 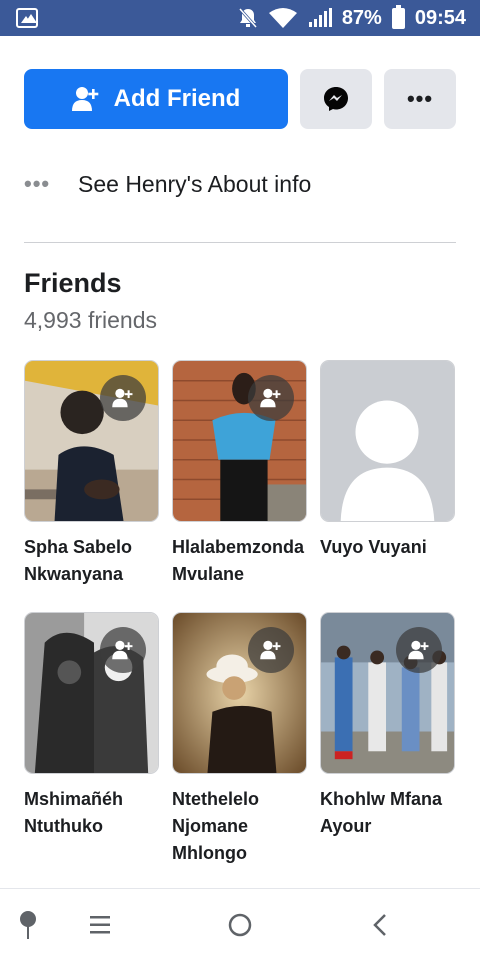 I want to click on clock: 09:54, so click(x=440, y=17).